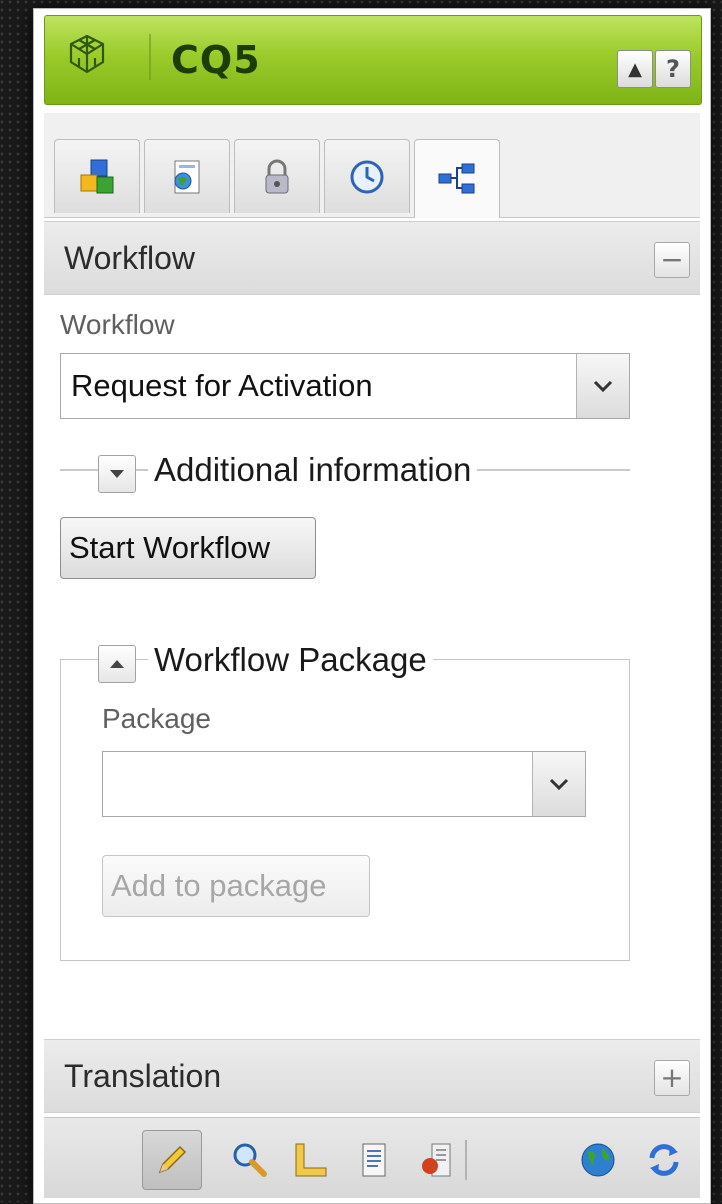 Image resolution: width=722 pixels, height=1204 pixels. I want to click on tab-versioning, so click(367, 176).